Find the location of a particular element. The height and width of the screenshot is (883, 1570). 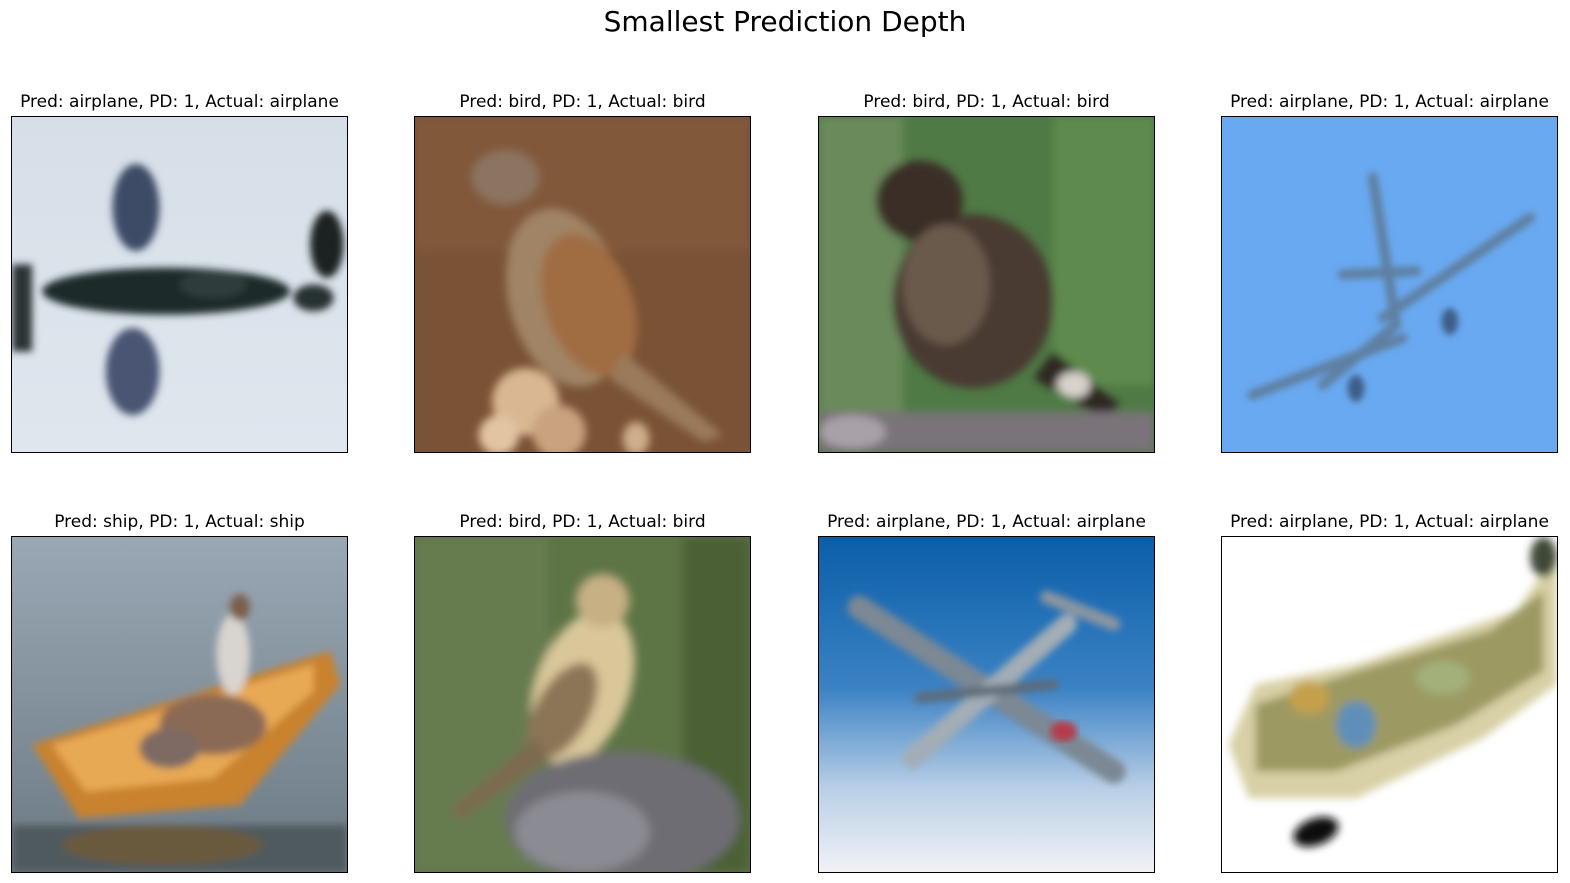

figure-title: Smallest Prediction Depth is located at coordinates (785, 21).